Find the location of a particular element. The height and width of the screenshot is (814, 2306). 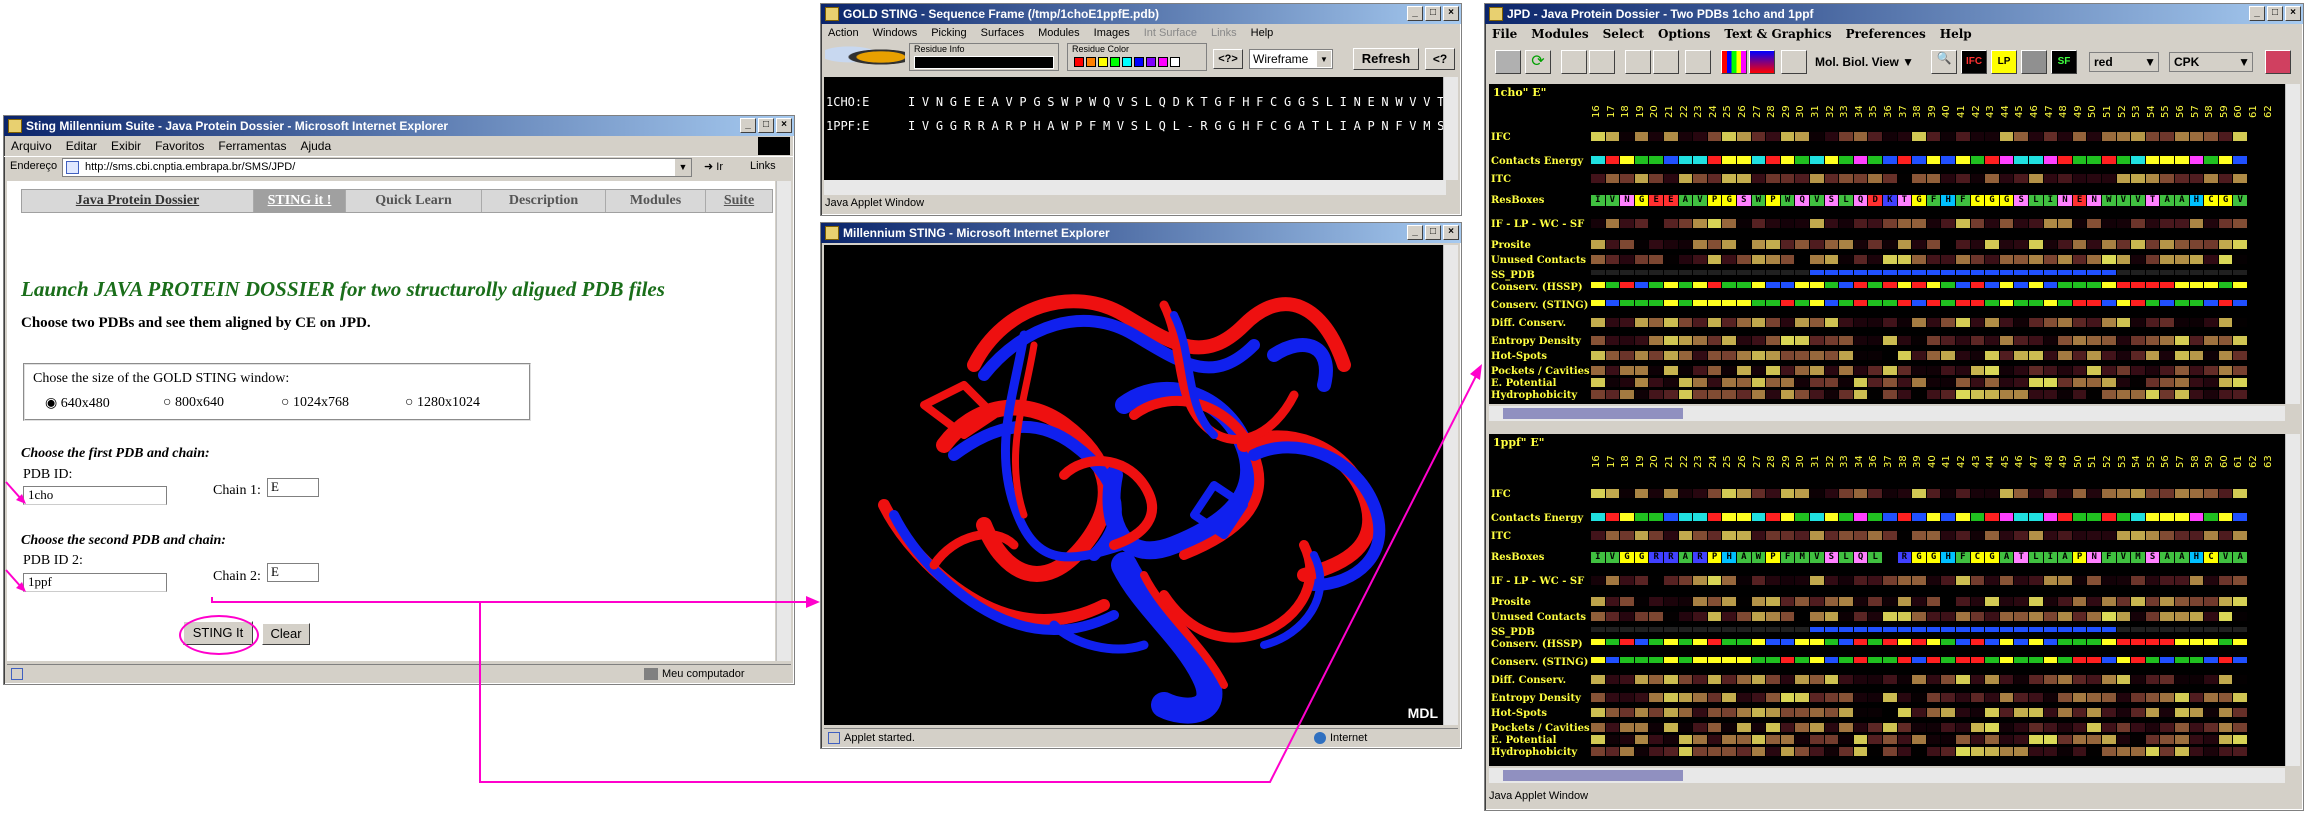

panel2-v-scrollbar is located at coordinates (2292, 600).